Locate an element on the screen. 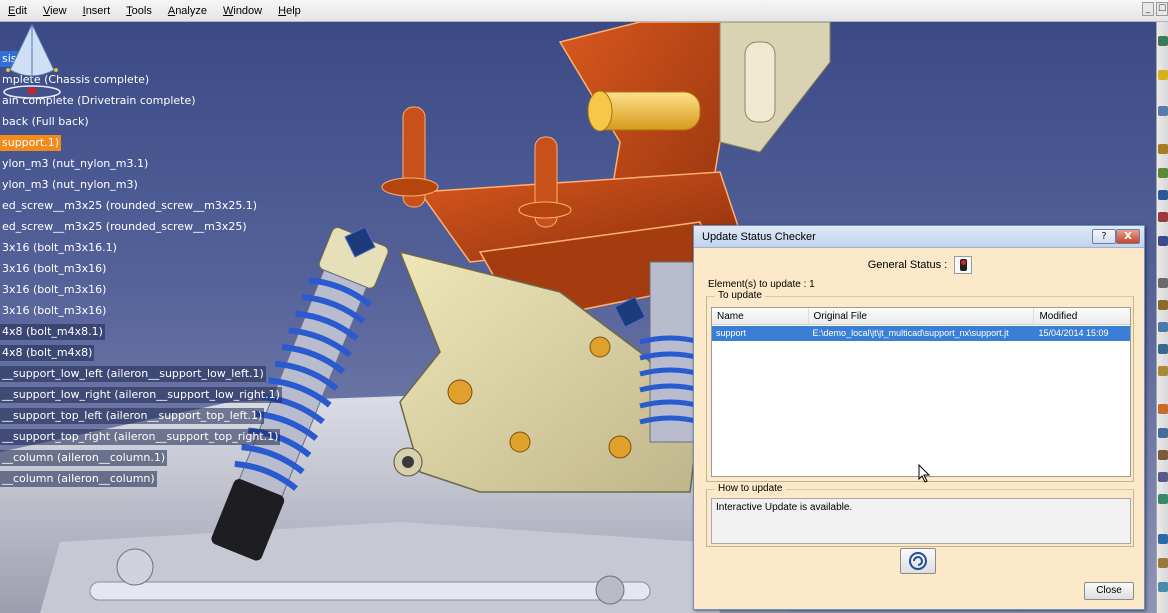 The width and height of the screenshot is (1168, 613). mouse-cursor-icon is located at coordinates (924, 473).